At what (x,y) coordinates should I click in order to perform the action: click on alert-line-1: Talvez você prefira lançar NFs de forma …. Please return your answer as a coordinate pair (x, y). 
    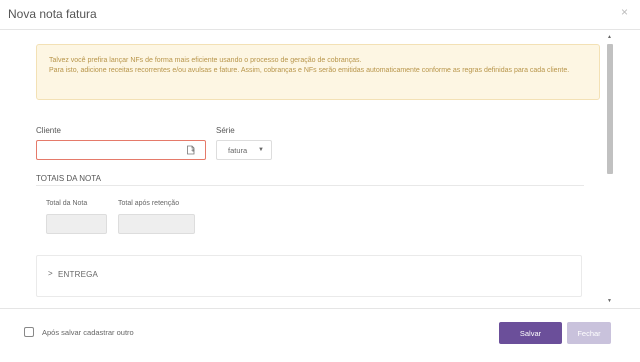
    Looking at the image, I should click on (205, 60).